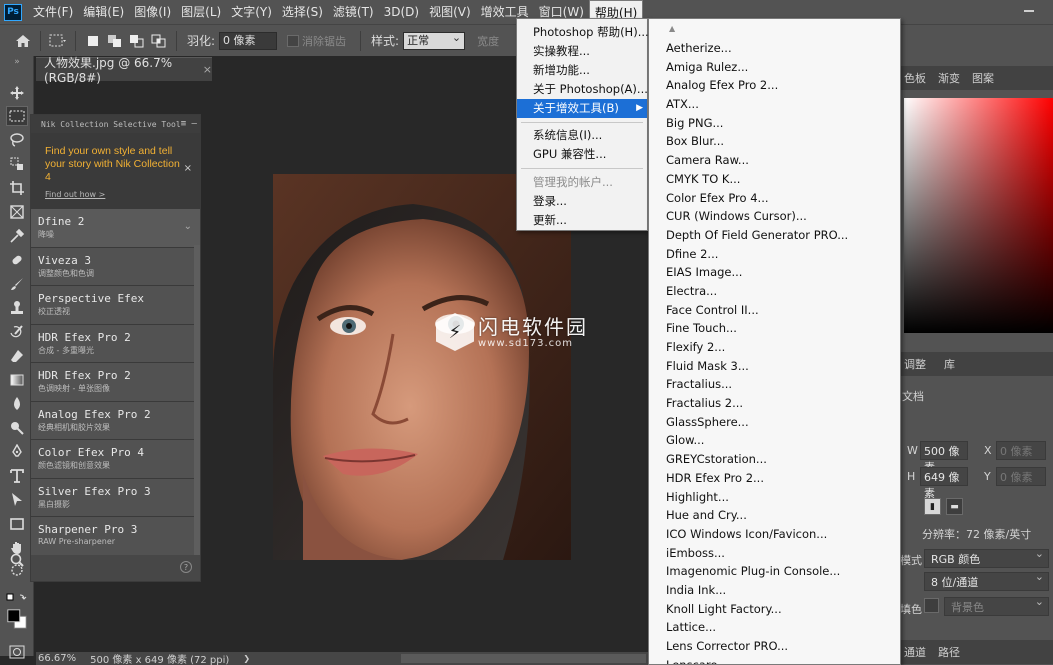 The width and height of the screenshot is (1053, 665). Describe the element at coordinates (978, 215) in the screenshot. I see `color-picker-field` at that location.